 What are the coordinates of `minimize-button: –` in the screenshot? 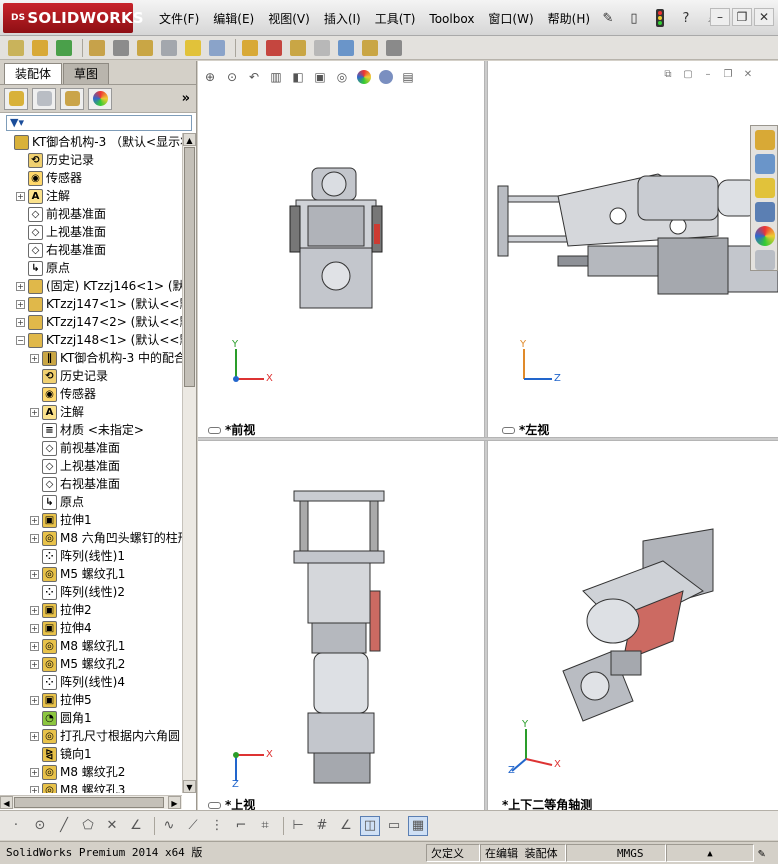 It's located at (720, 17).